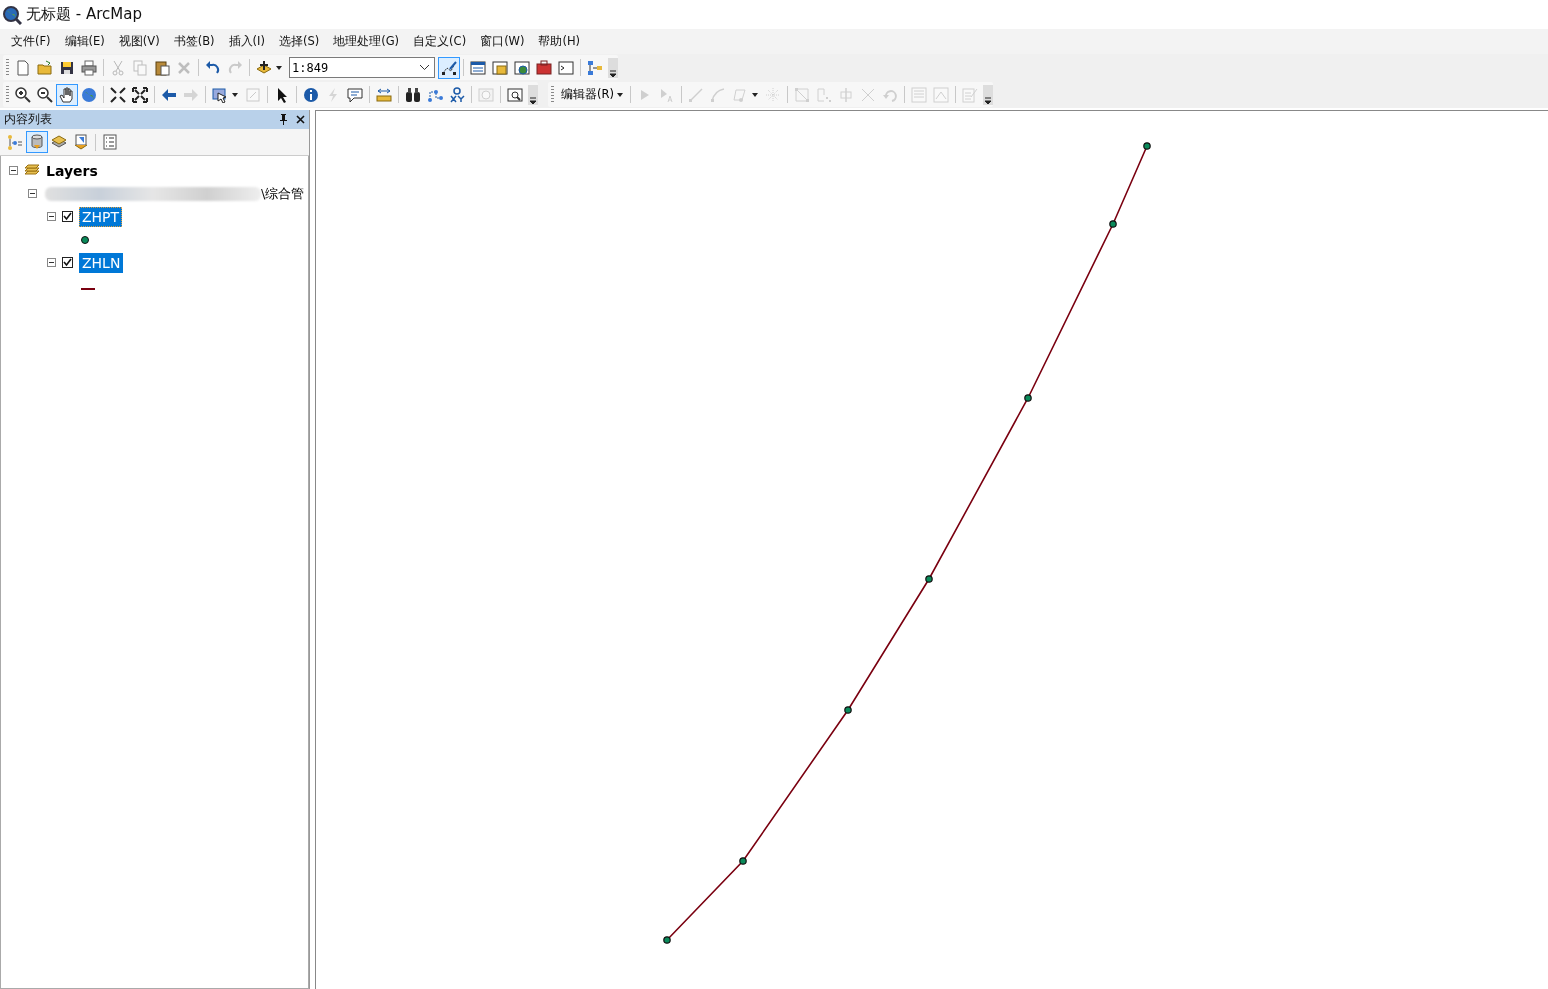 This screenshot has width=1548, height=989. What do you see at coordinates (84, 41) in the screenshot?
I see `menu-item: 编辑(E)` at bounding box center [84, 41].